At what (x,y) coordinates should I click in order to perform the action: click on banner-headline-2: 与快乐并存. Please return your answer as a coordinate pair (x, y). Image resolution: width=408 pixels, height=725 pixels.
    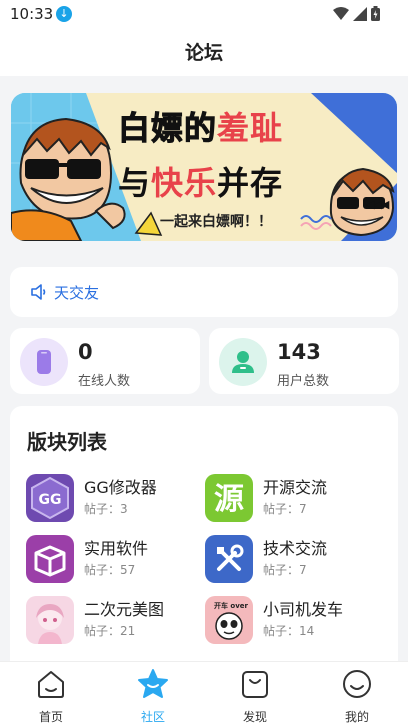
    Looking at the image, I should click on (200, 181).